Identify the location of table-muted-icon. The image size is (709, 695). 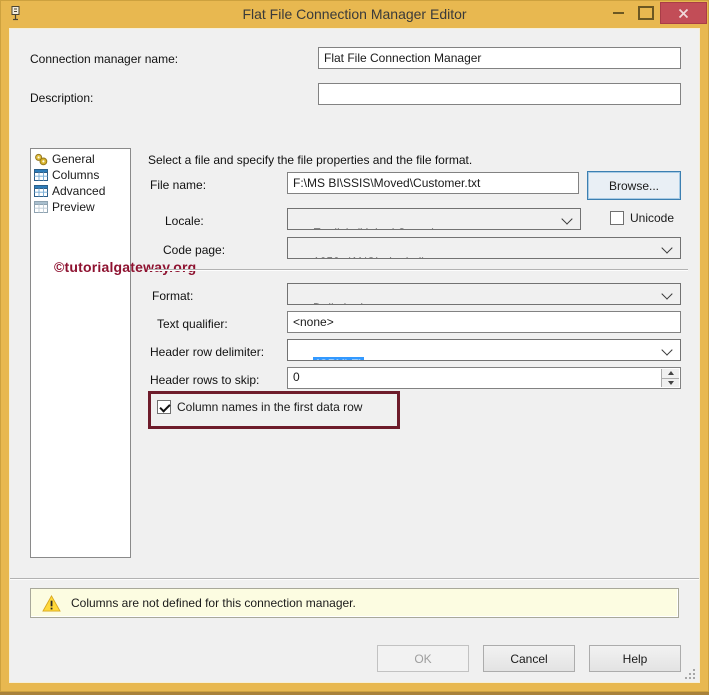
(41, 207).